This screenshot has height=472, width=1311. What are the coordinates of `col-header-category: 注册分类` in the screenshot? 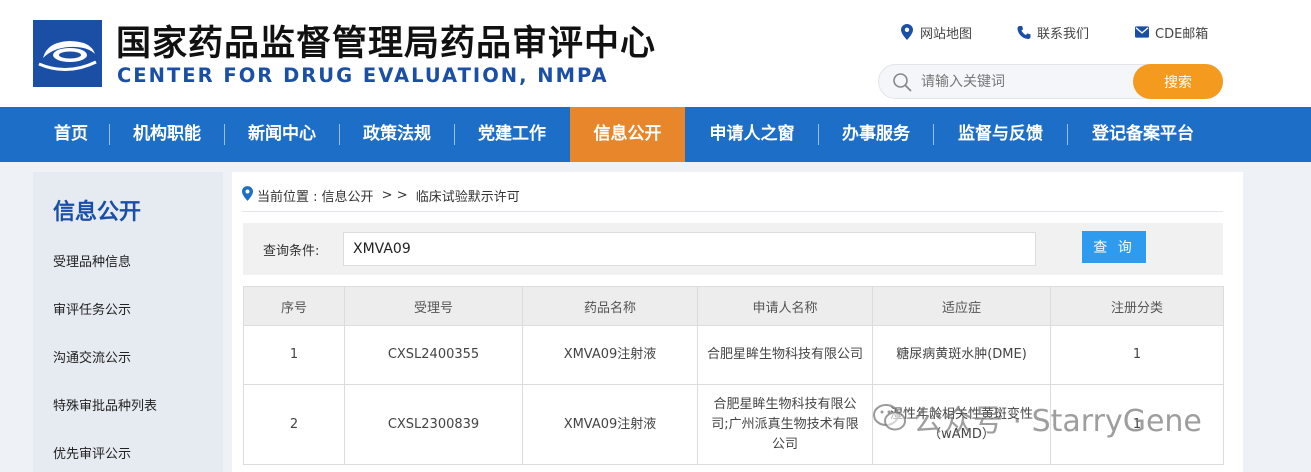 It's located at (1137, 306).